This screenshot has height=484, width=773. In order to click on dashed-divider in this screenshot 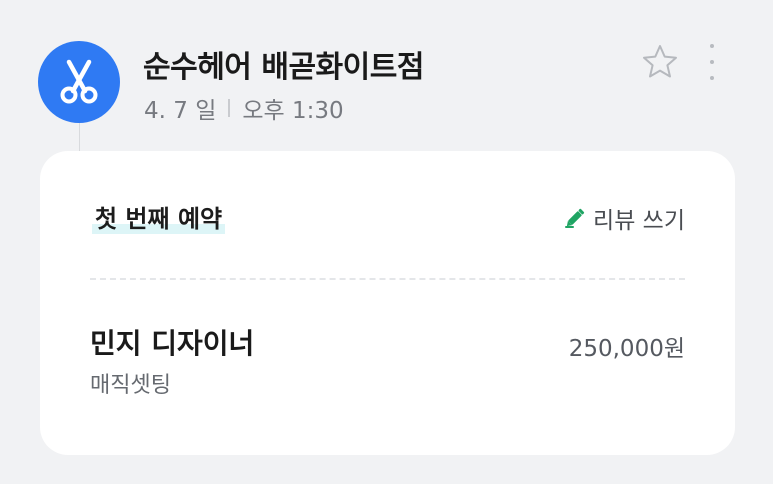, I will do `click(387, 279)`.